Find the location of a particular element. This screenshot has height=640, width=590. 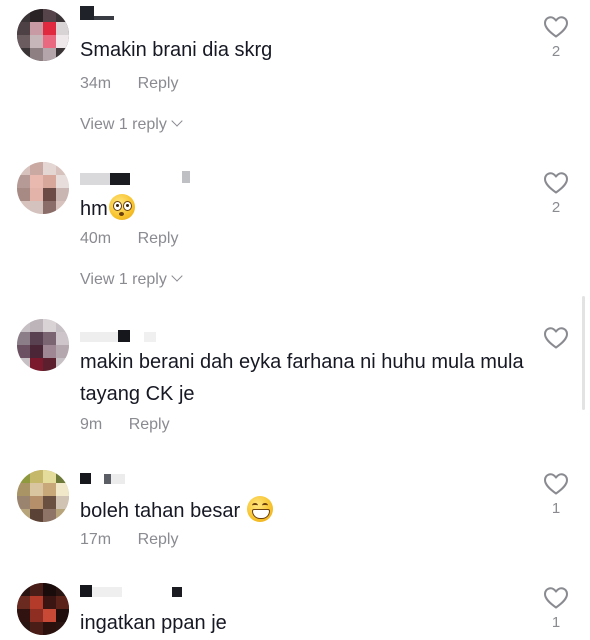

comment-timestamp: 40m is located at coordinates (96, 238).